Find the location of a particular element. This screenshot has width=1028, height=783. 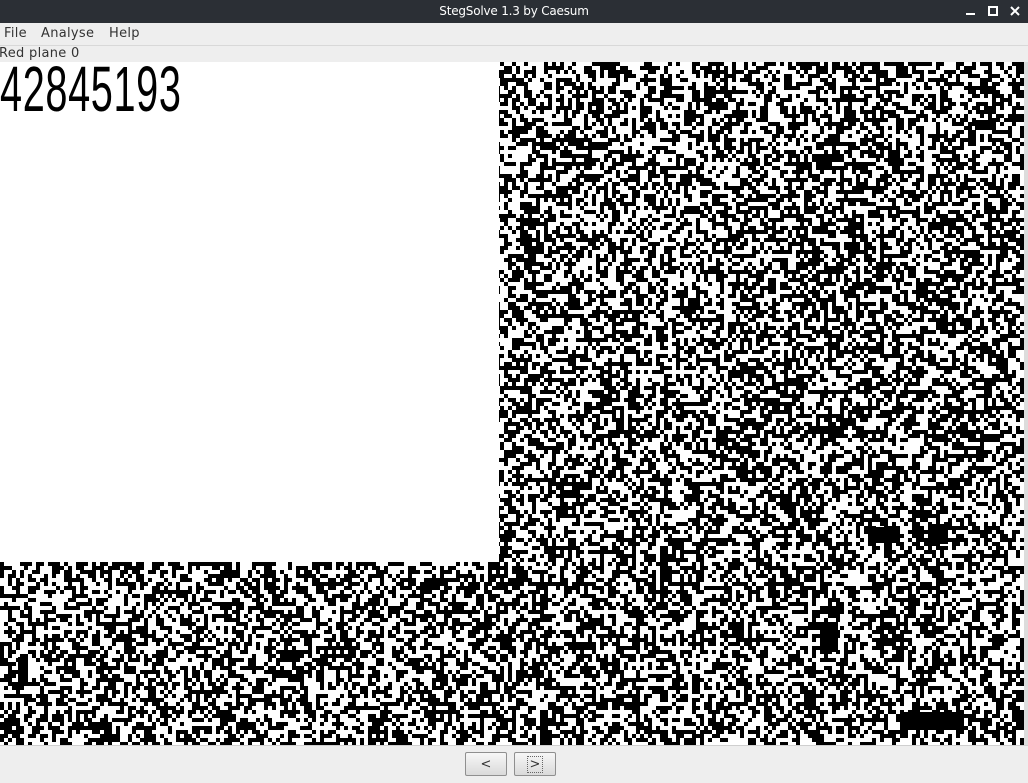

next-plane-button: > is located at coordinates (535, 764).